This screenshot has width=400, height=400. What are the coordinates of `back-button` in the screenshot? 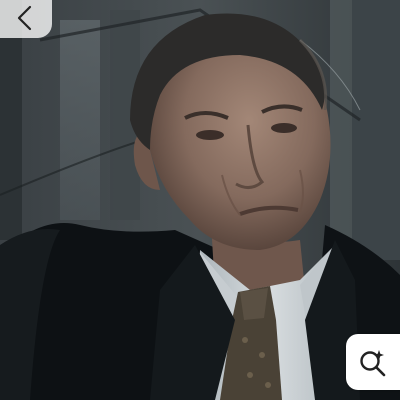 It's located at (26, 19).